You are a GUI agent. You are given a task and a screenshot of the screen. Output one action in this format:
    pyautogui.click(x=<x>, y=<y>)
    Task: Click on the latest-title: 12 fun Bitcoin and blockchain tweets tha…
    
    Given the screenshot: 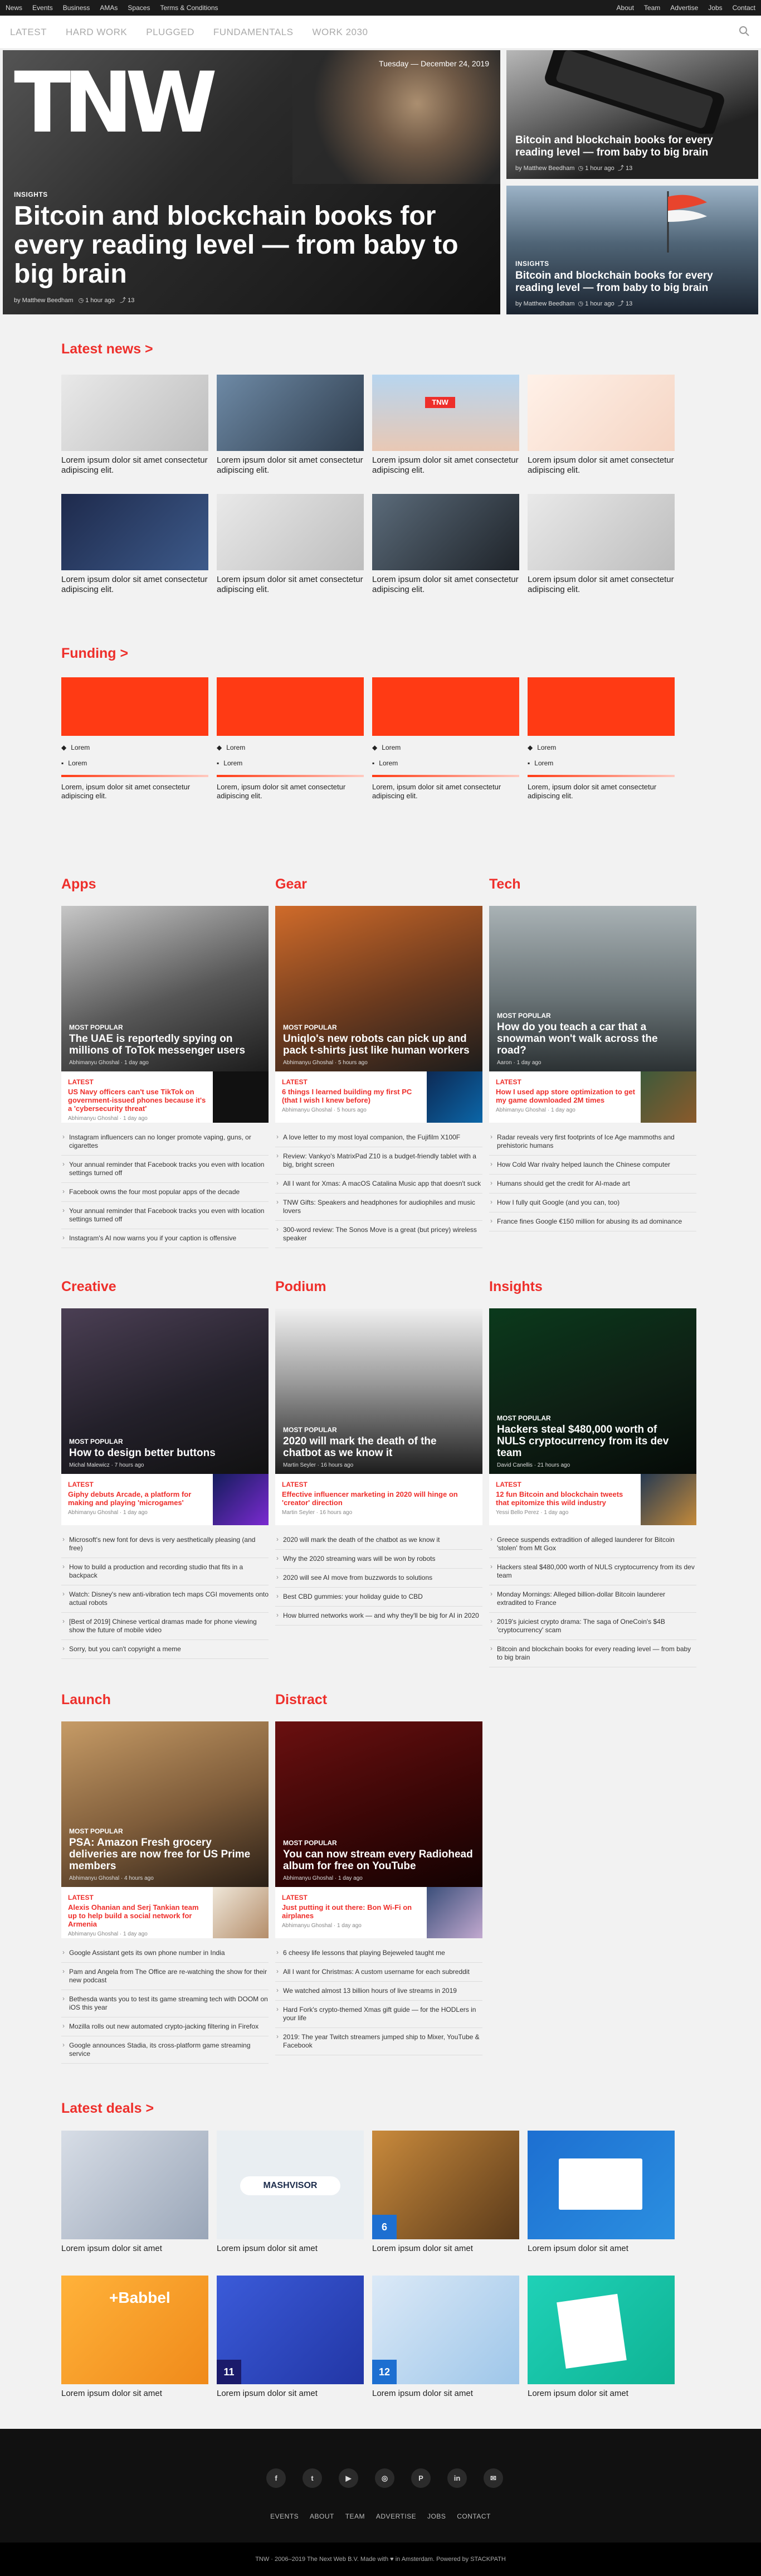 What is the action you would take?
    pyautogui.click(x=565, y=1498)
    